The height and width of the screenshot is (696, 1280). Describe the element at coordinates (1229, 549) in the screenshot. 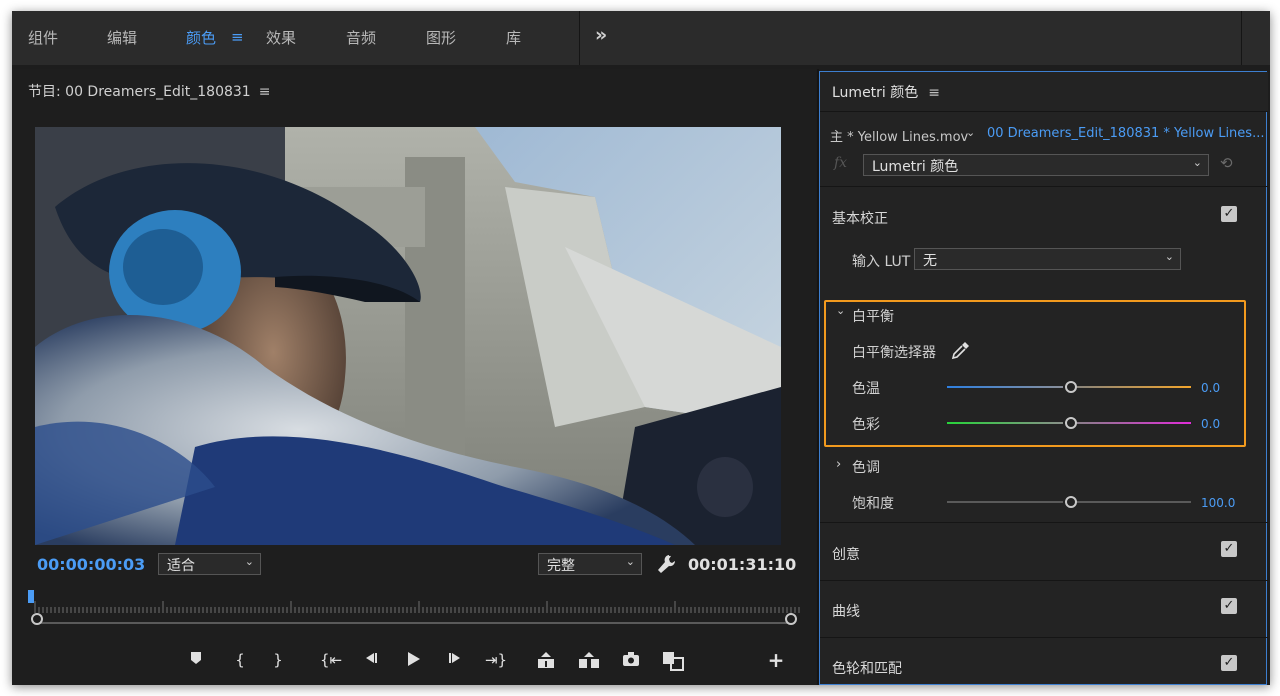

I see `creative-checkbox: ✓` at that location.